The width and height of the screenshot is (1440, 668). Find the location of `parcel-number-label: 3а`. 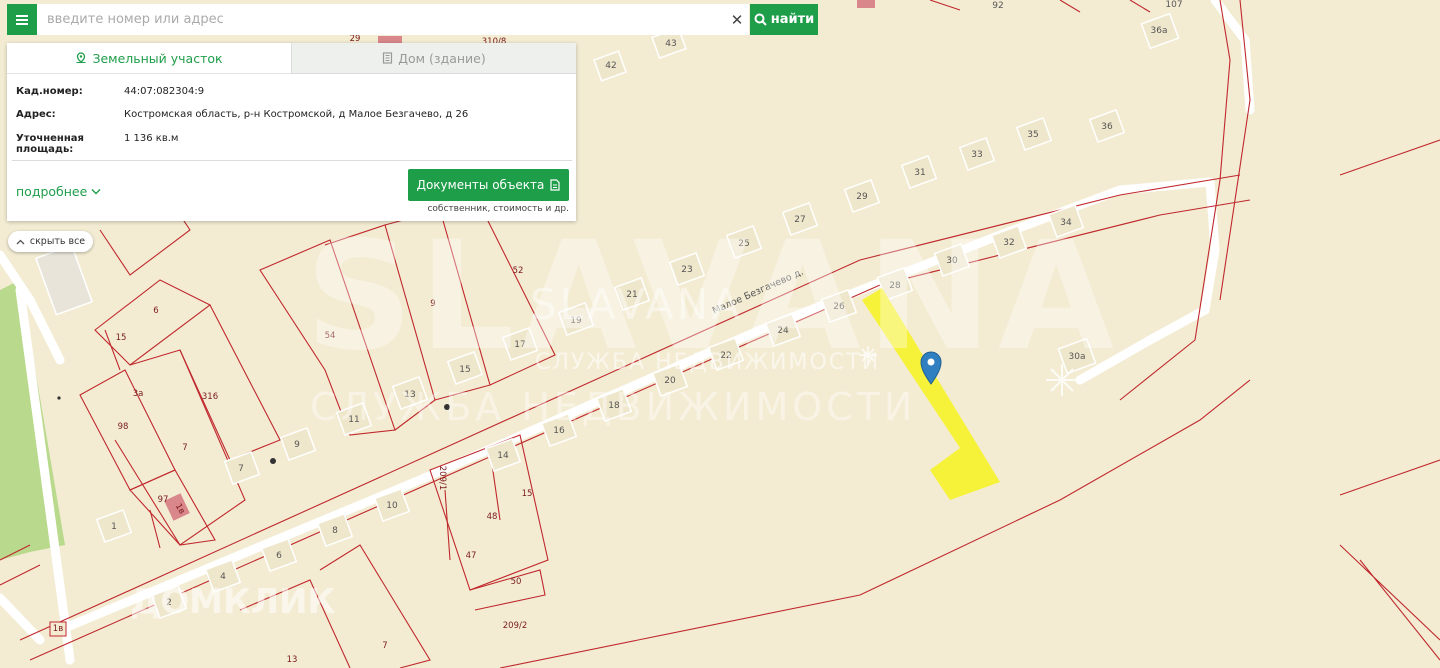

parcel-number-label: 3а is located at coordinates (138, 394).